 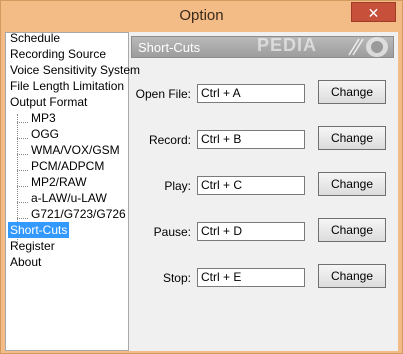 I want to click on tree-item-alaw-ulaw: a-LAW/u-LAW, so click(x=69, y=198).